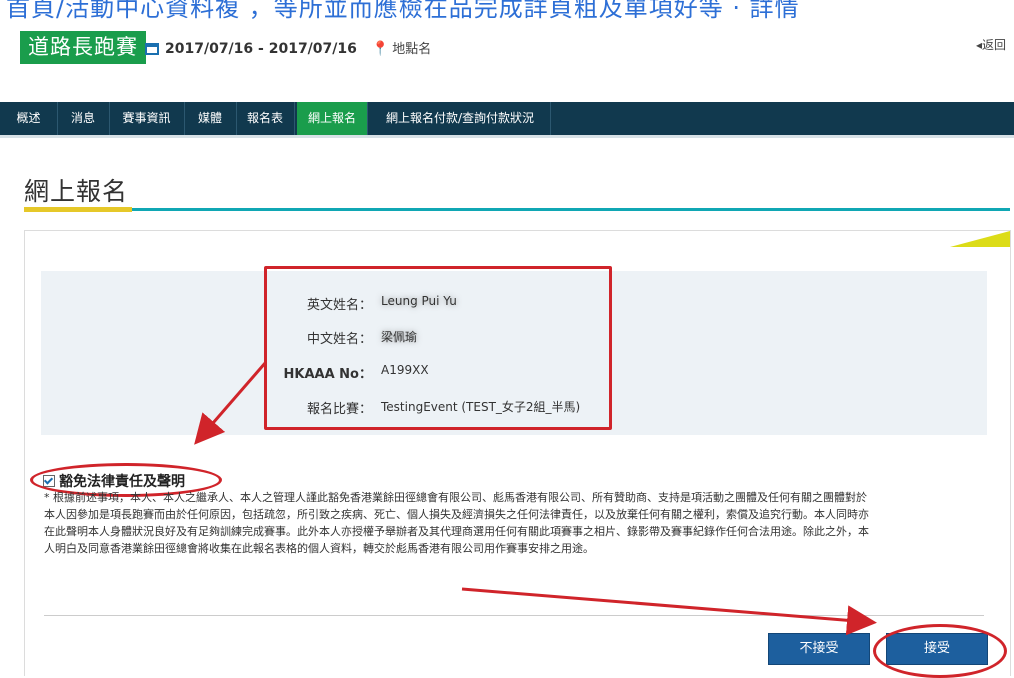  Describe the element at coordinates (231, 403) in the screenshot. I see `arrow-to-checkbox` at that location.